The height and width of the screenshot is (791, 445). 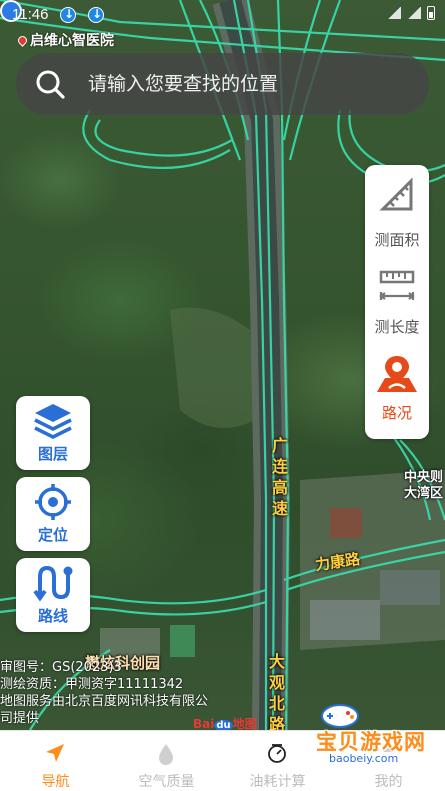 I want to click on place-label-line2: 大湾区, so click(x=424, y=493).